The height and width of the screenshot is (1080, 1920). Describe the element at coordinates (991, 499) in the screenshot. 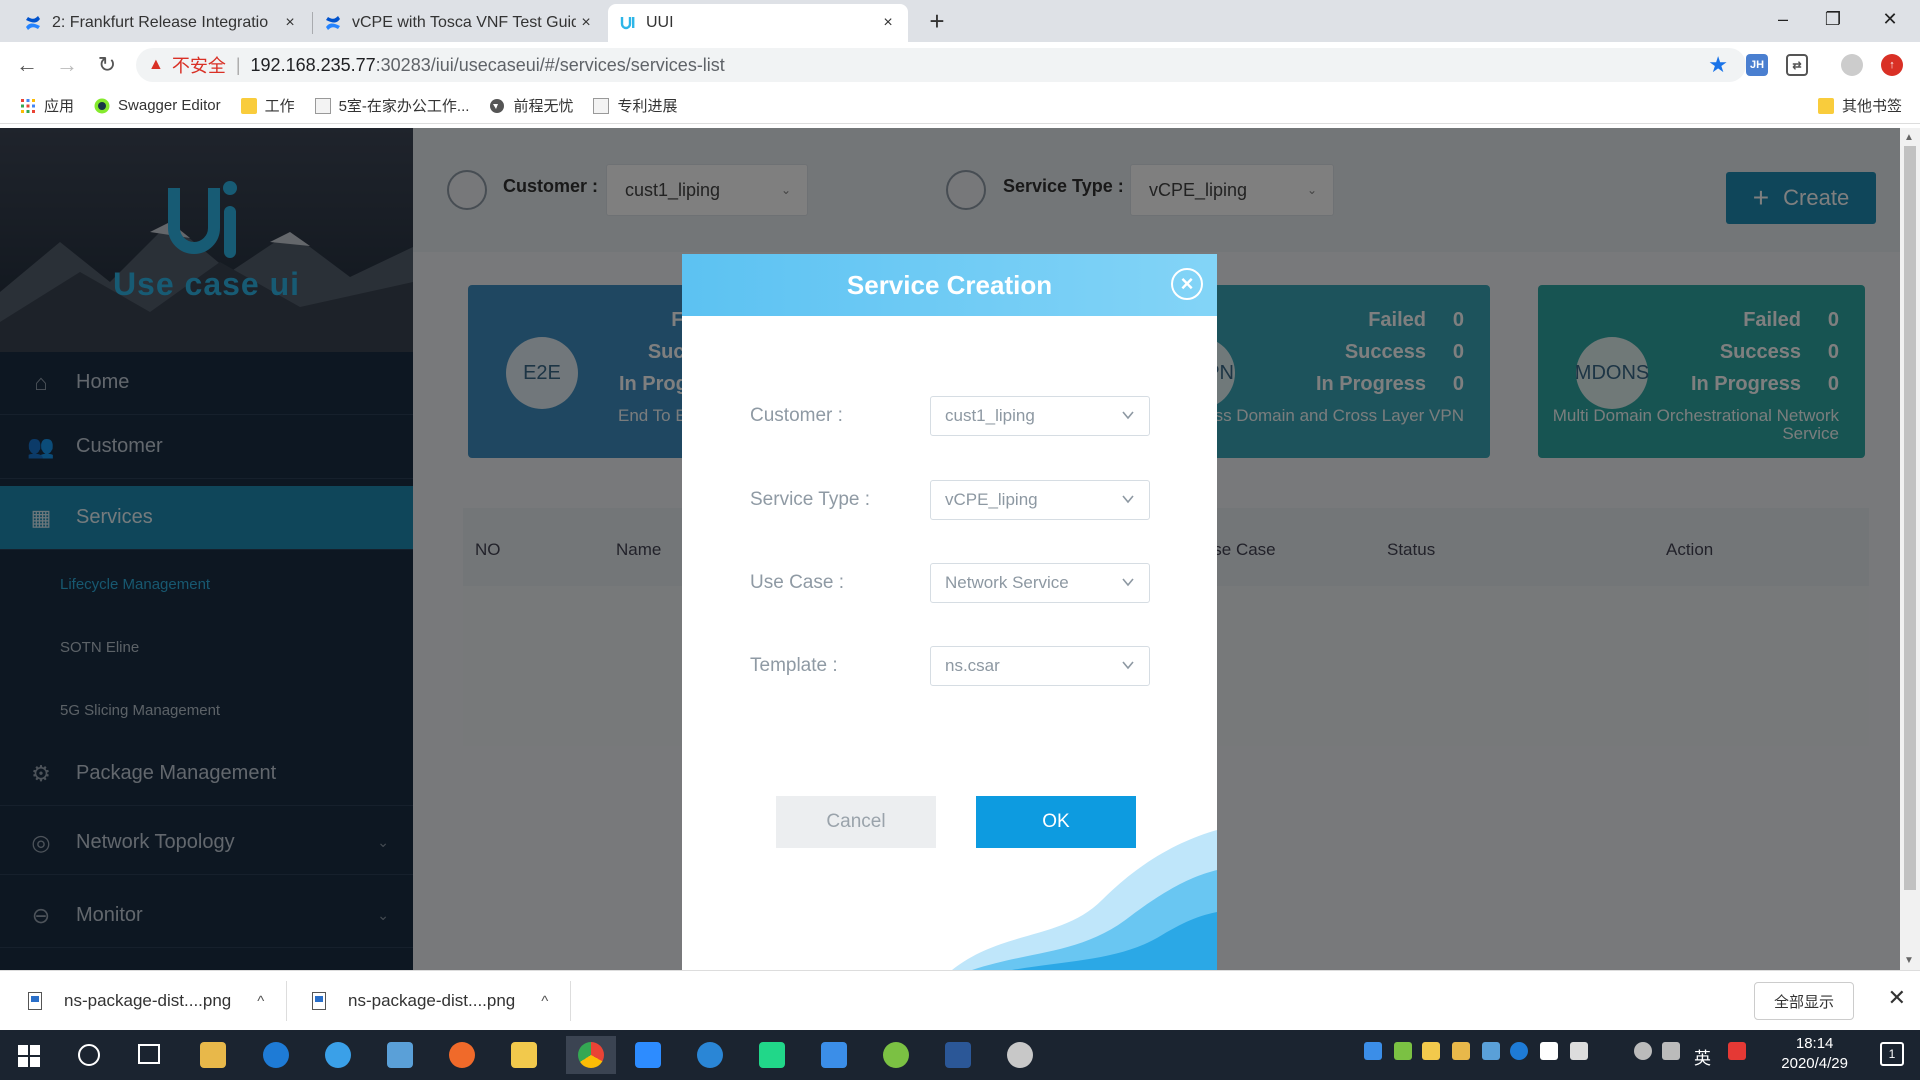

I see `service-type-dropdown-value: vCPE_liping` at that location.